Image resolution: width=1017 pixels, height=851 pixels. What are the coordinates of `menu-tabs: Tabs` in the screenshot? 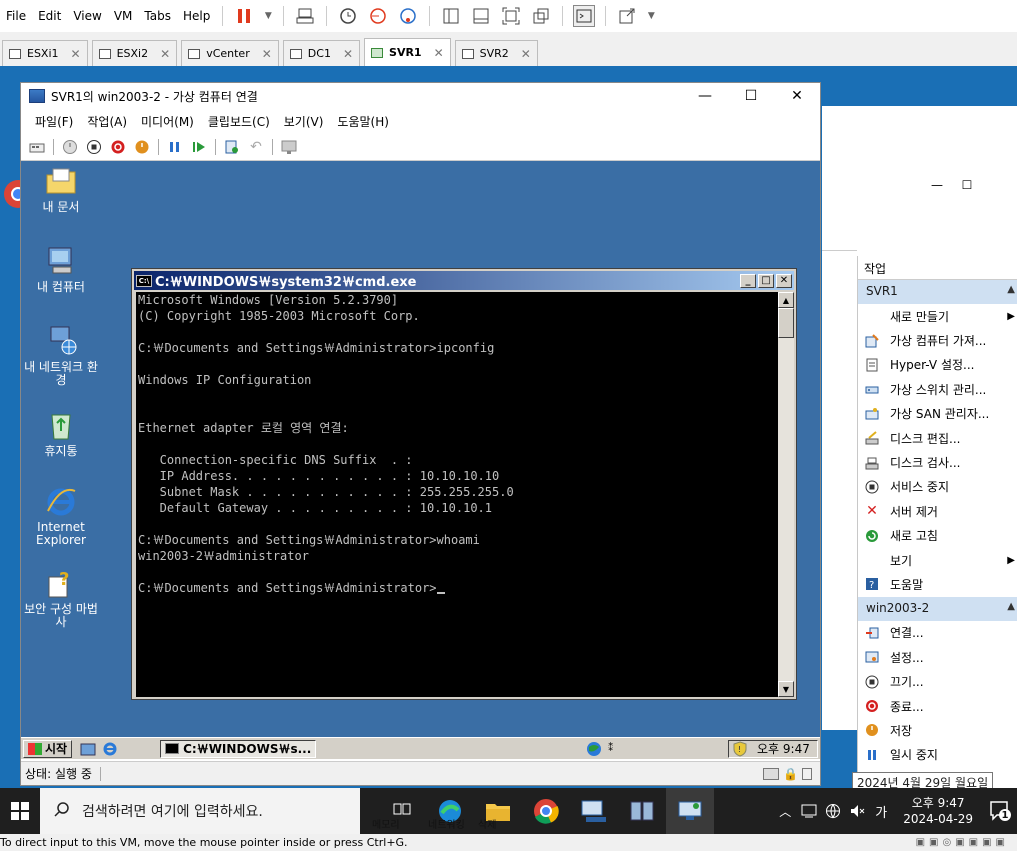 It's located at (157, 16).